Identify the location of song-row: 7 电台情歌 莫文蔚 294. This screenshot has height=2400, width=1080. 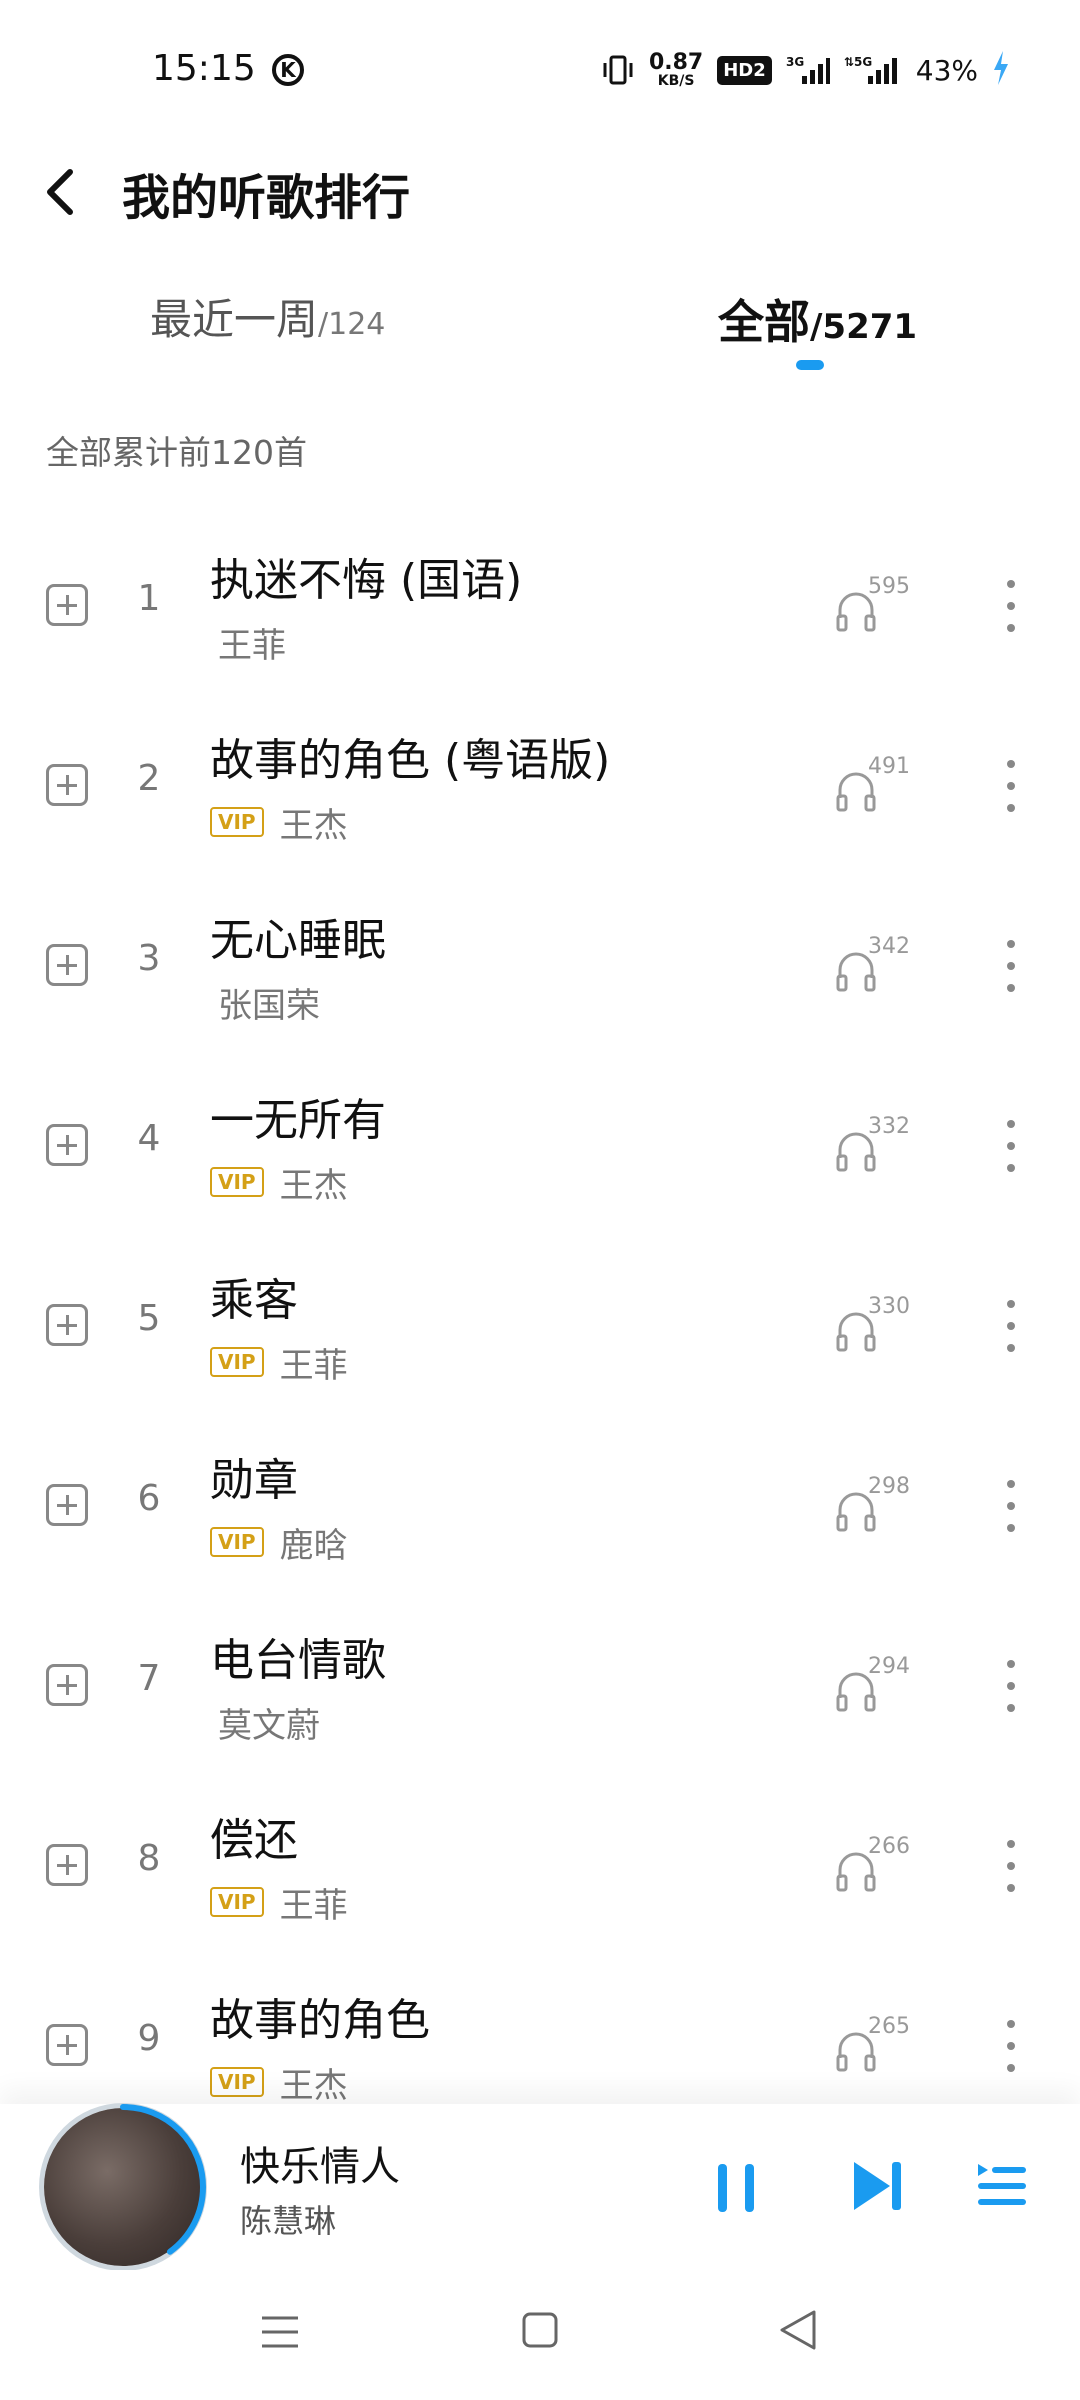
(540, 1686).